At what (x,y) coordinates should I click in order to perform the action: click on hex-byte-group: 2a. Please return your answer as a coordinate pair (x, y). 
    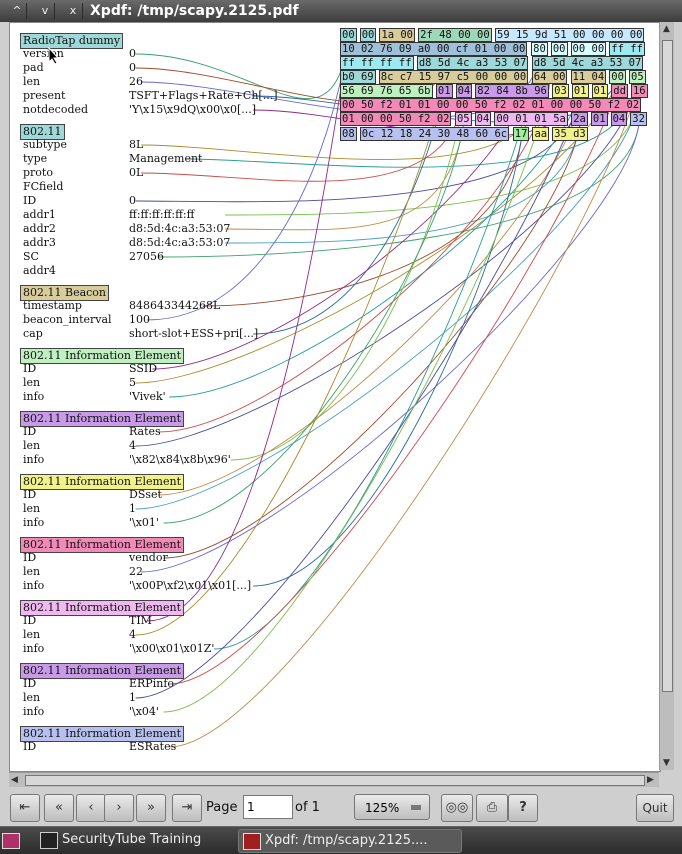
    Looking at the image, I should click on (579, 119).